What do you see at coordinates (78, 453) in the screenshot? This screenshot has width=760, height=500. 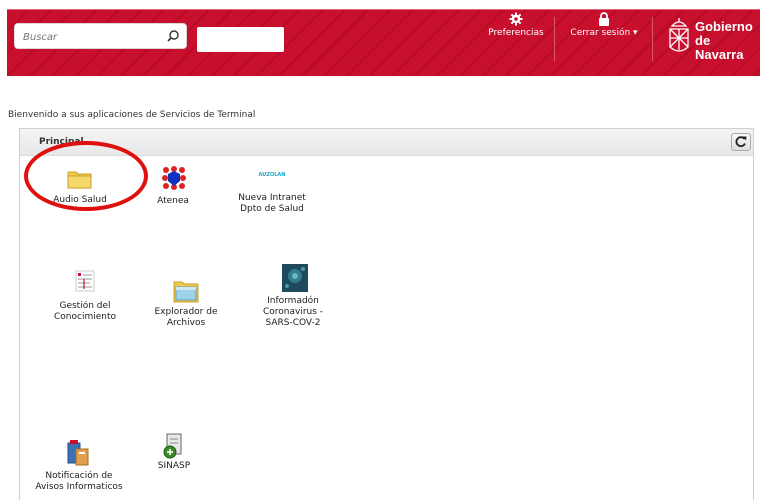 I see `toolbox-icon` at bounding box center [78, 453].